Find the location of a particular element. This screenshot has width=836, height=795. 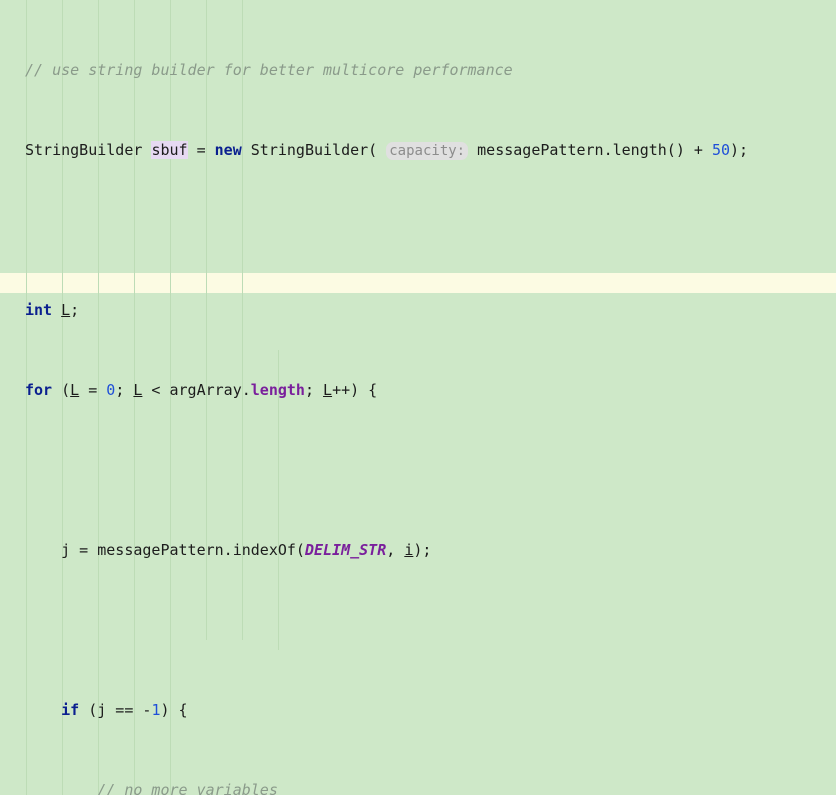

ctor-token: StringBuilder( is located at coordinates (314, 150).